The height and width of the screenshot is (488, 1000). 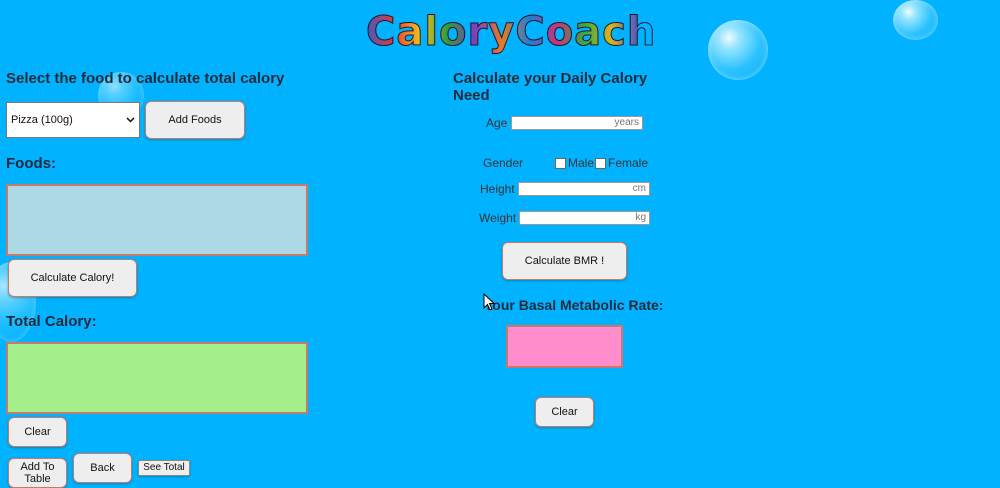 I want to click on height-input: cm, so click(x=584, y=189).